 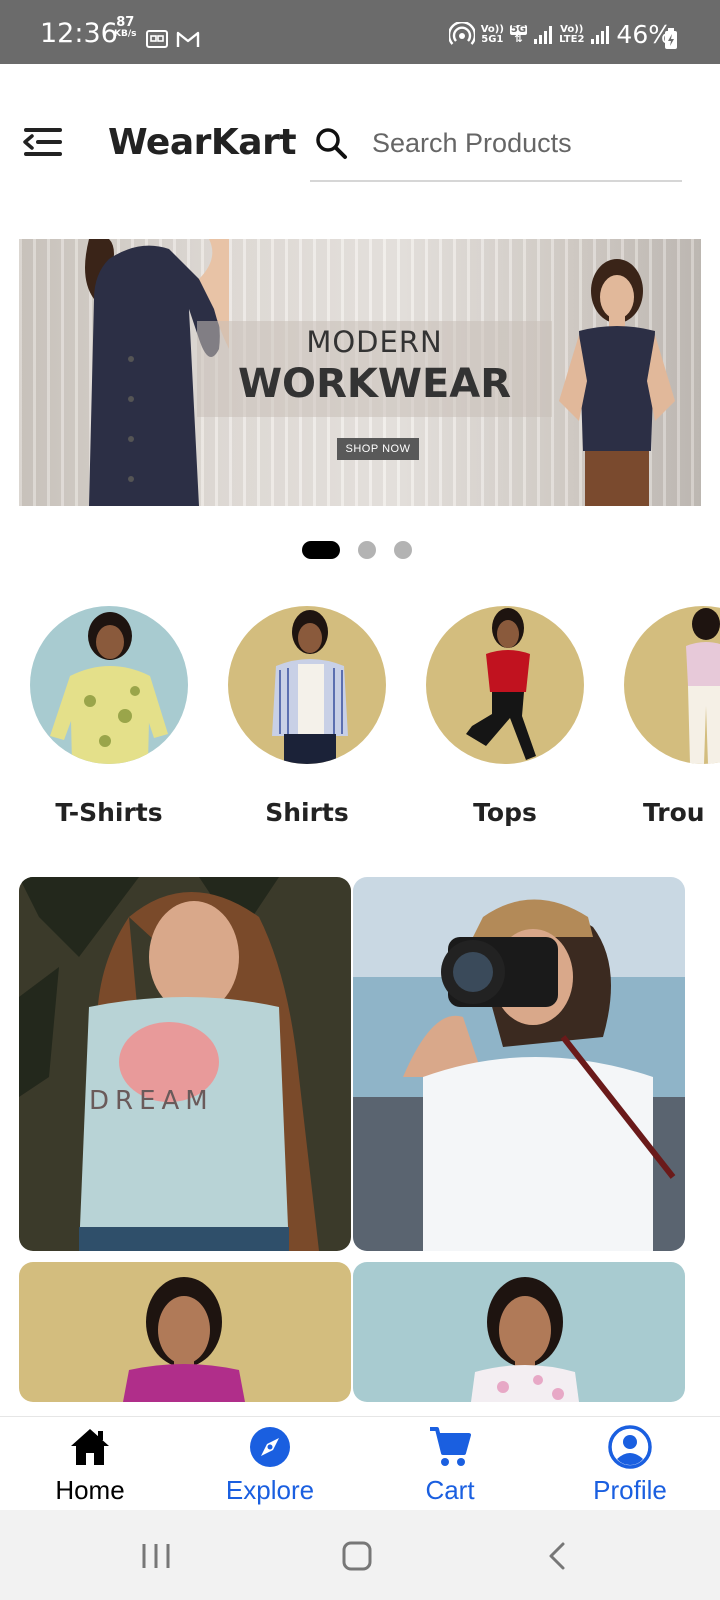 I want to click on nav-label: Explore, so click(x=270, y=1490).